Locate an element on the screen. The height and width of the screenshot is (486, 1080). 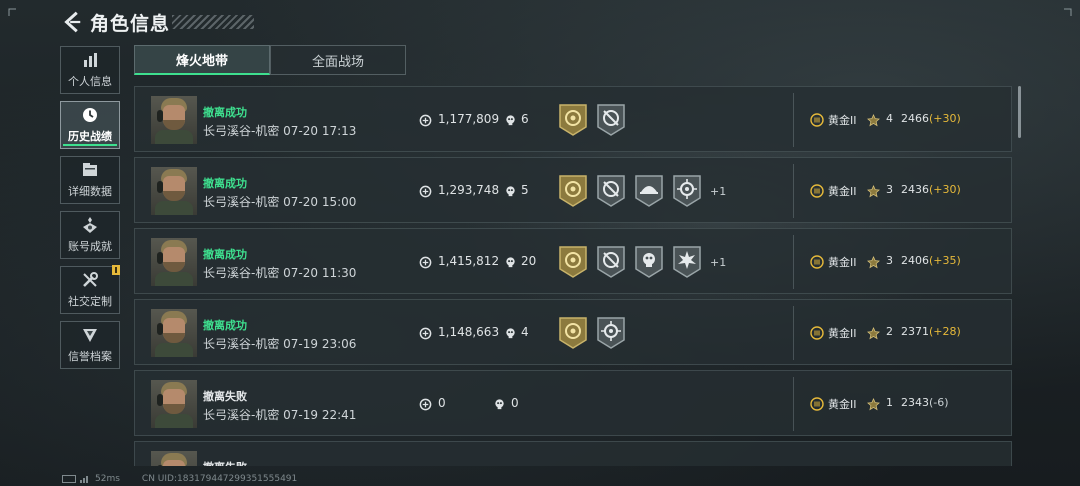
score-value: 2466 is located at coordinates (915, 118).